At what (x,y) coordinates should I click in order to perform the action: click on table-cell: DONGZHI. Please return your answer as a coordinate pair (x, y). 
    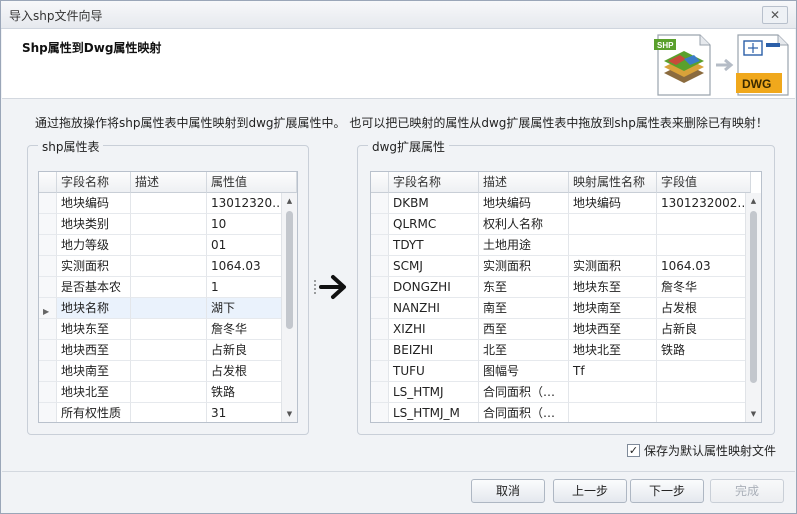
    Looking at the image, I should click on (434, 287).